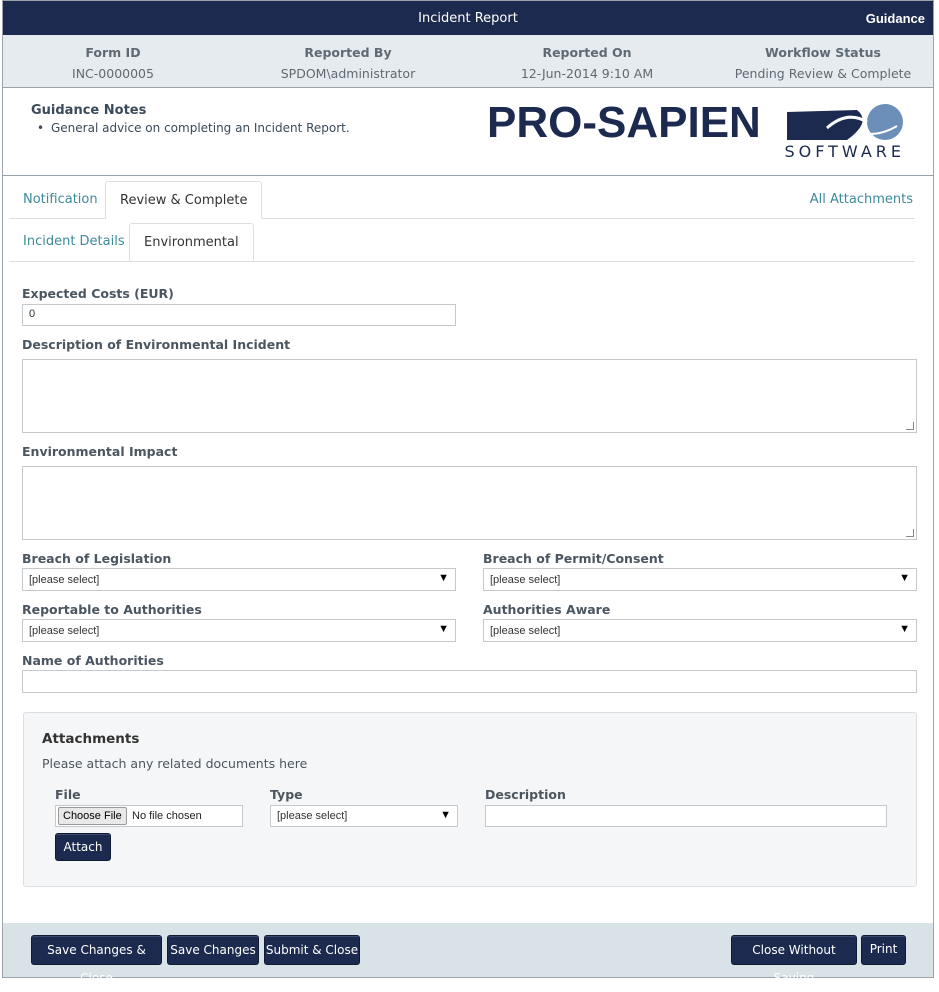 The image size is (939, 992). What do you see at coordinates (587, 52) in the screenshot?
I see `summary-label: Reported On` at bounding box center [587, 52].